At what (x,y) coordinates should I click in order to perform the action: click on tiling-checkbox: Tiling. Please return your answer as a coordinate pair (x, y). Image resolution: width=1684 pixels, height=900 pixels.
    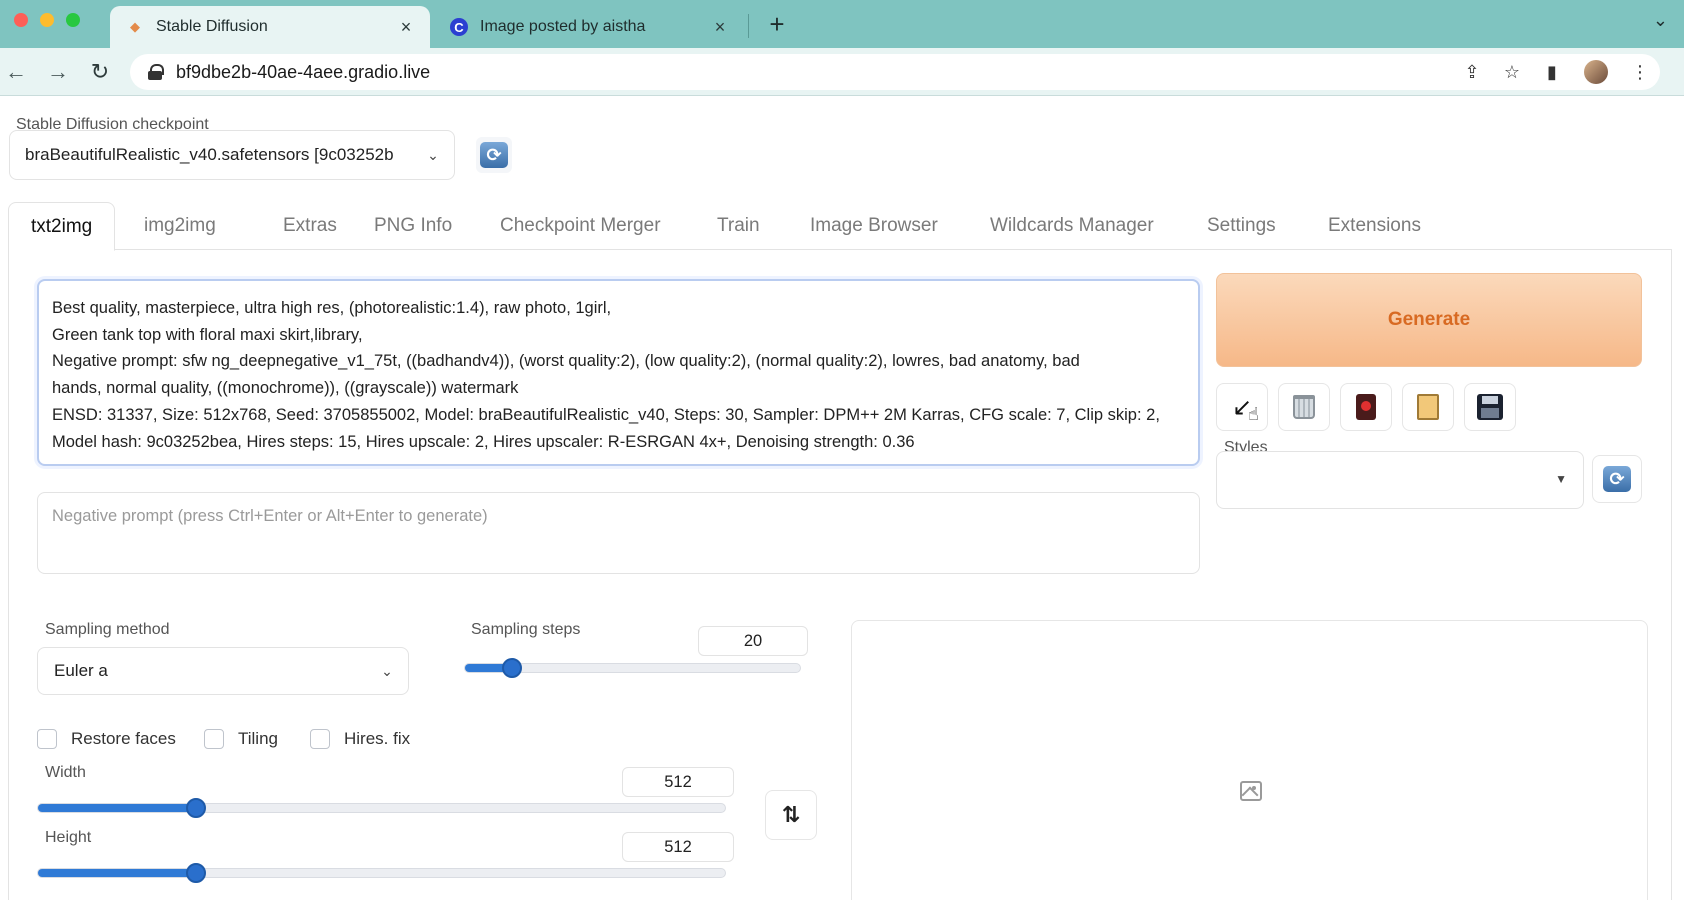
    Looking at the image, I should click on (241, 739).